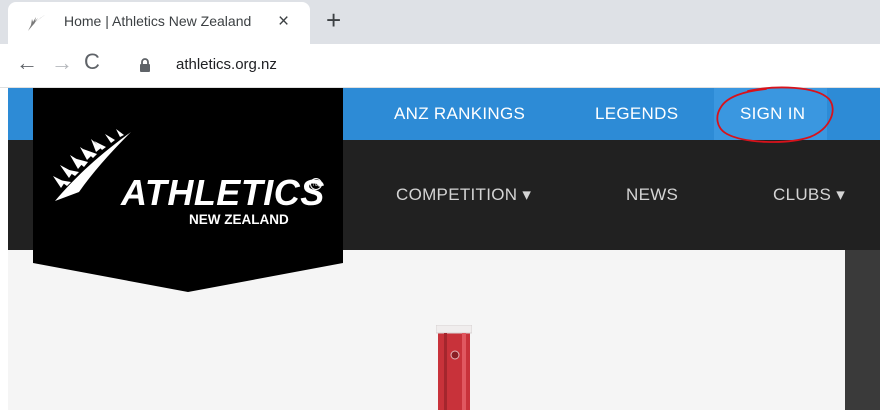 This screenshot has width=880, height=410. Describe the element at coordinates (636, 114) in the screenshot. I see `top-nav-legends: LEGENDS` at that location.